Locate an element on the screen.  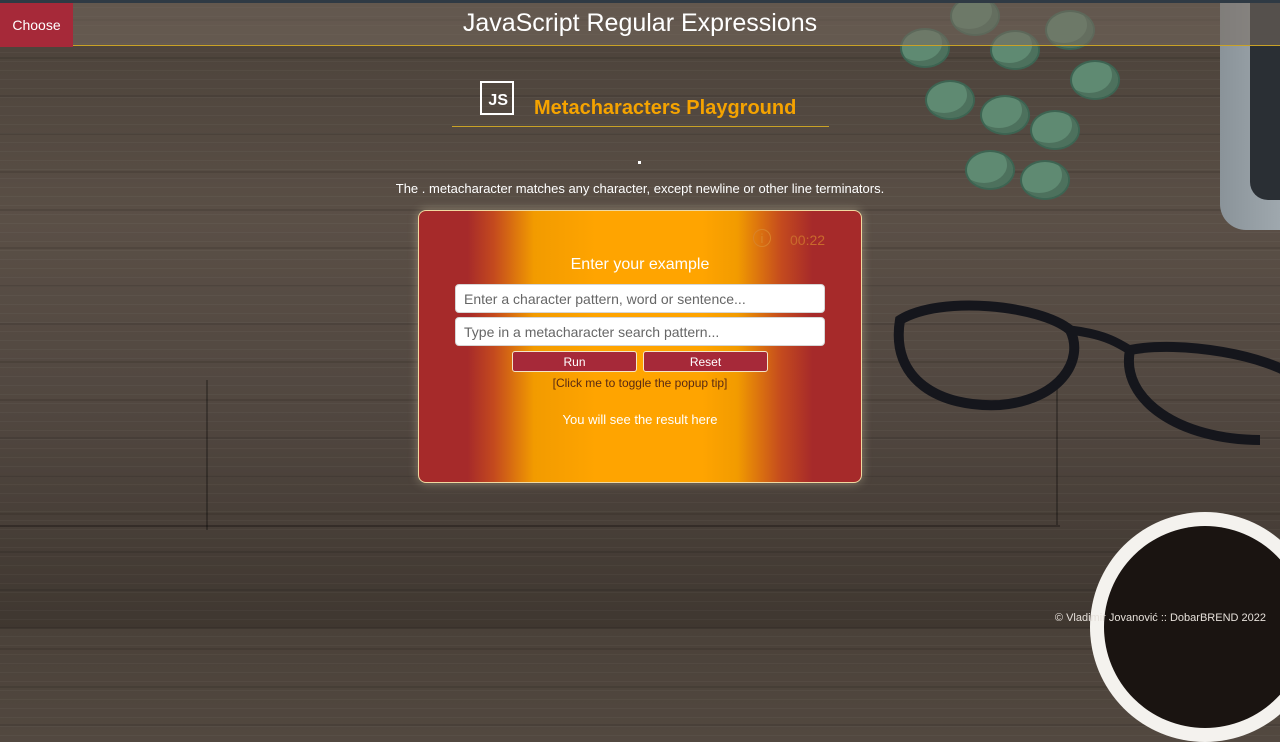
result-text: You will see the result here is located at coordinates (640, 419).